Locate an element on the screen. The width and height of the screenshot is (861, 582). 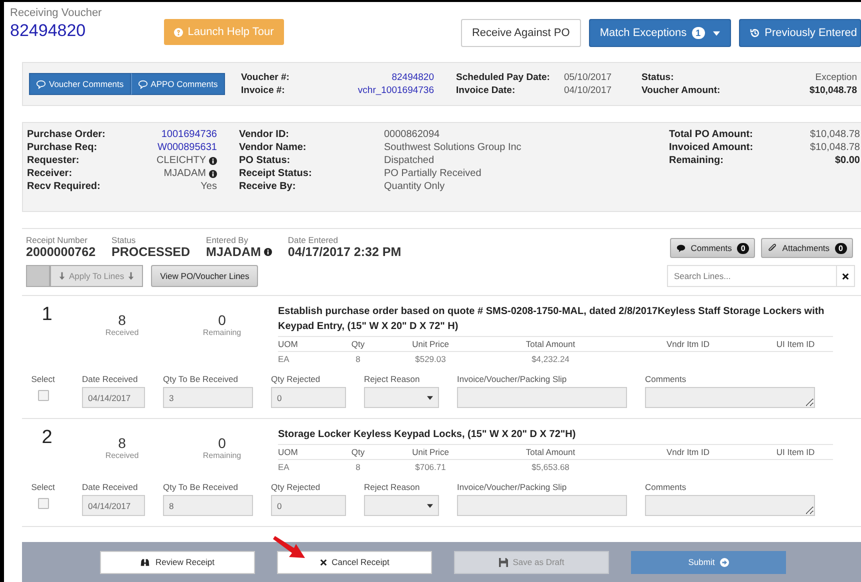
field-label: Voucher Amount: is located at coordinates (681, 90).